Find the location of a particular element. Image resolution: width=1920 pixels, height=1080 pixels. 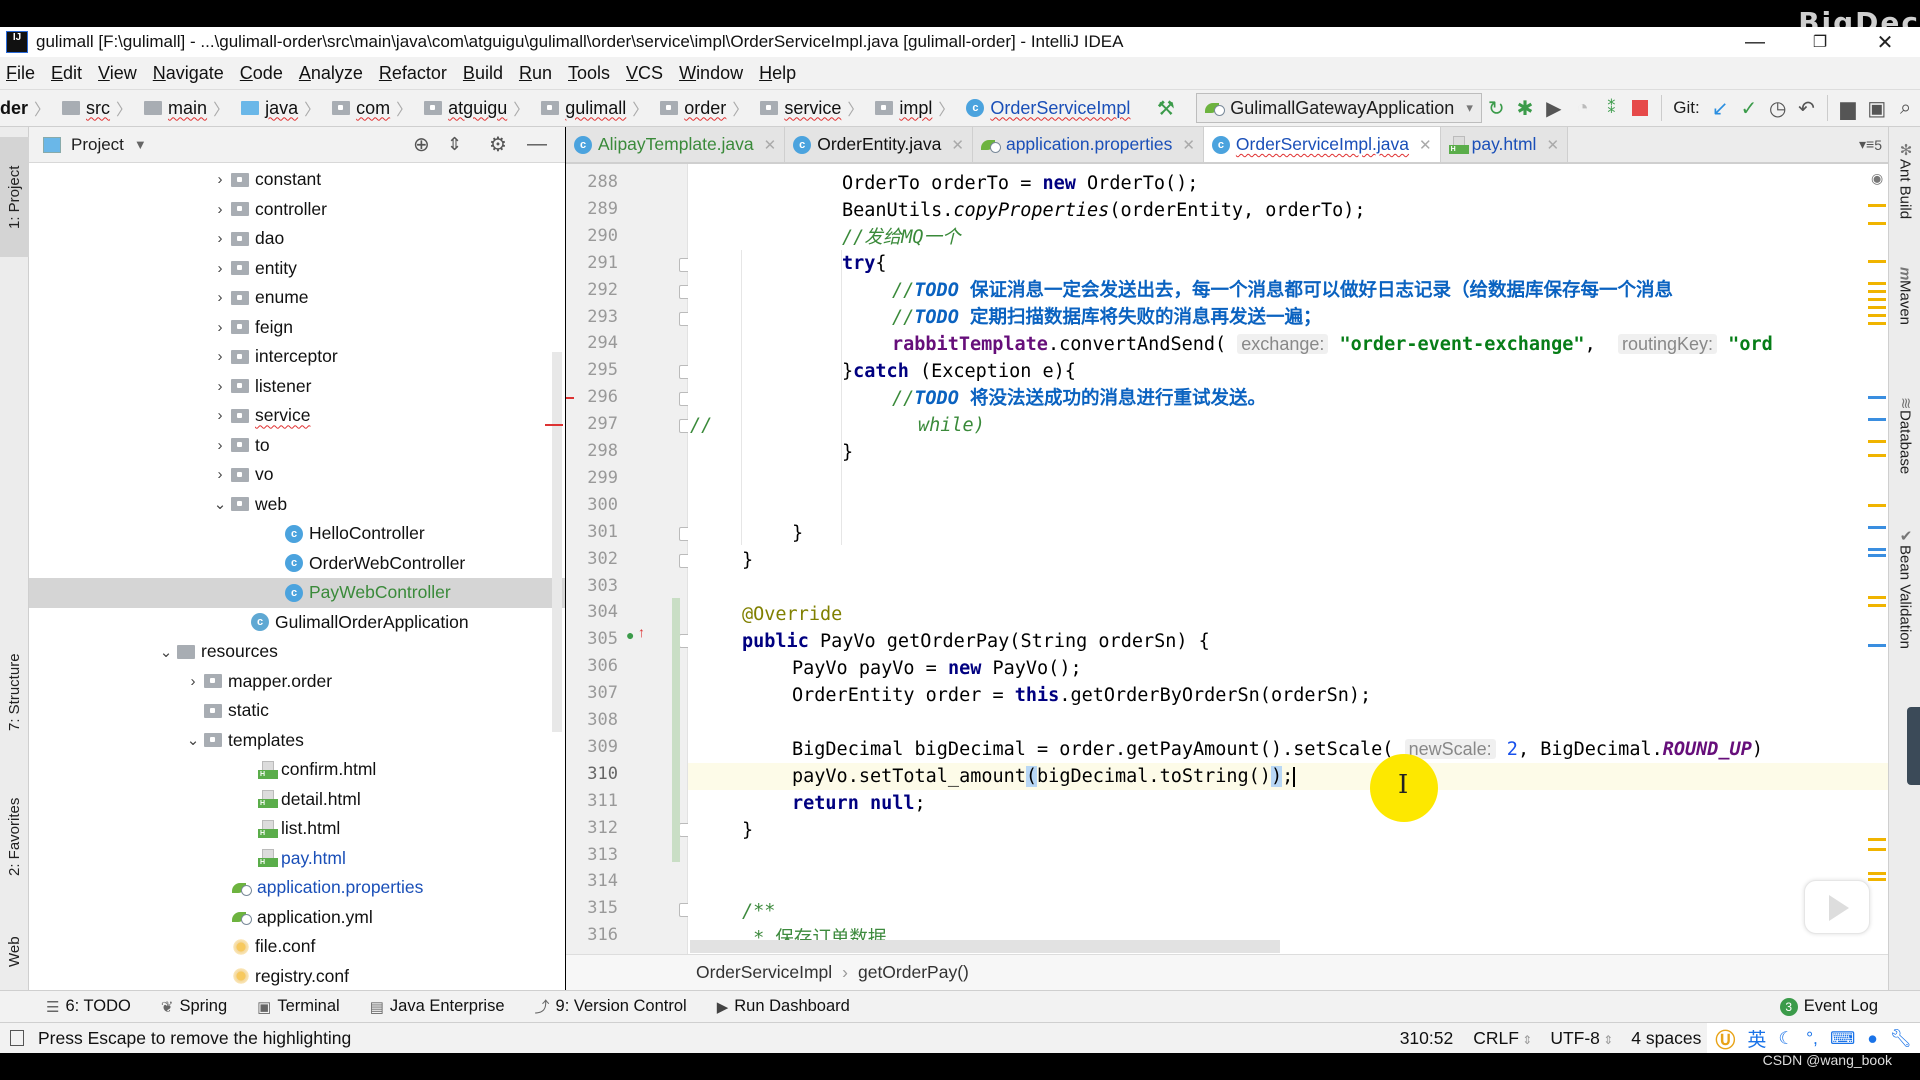

crumb-java: java 〉 is located at coordinates (283, 108).